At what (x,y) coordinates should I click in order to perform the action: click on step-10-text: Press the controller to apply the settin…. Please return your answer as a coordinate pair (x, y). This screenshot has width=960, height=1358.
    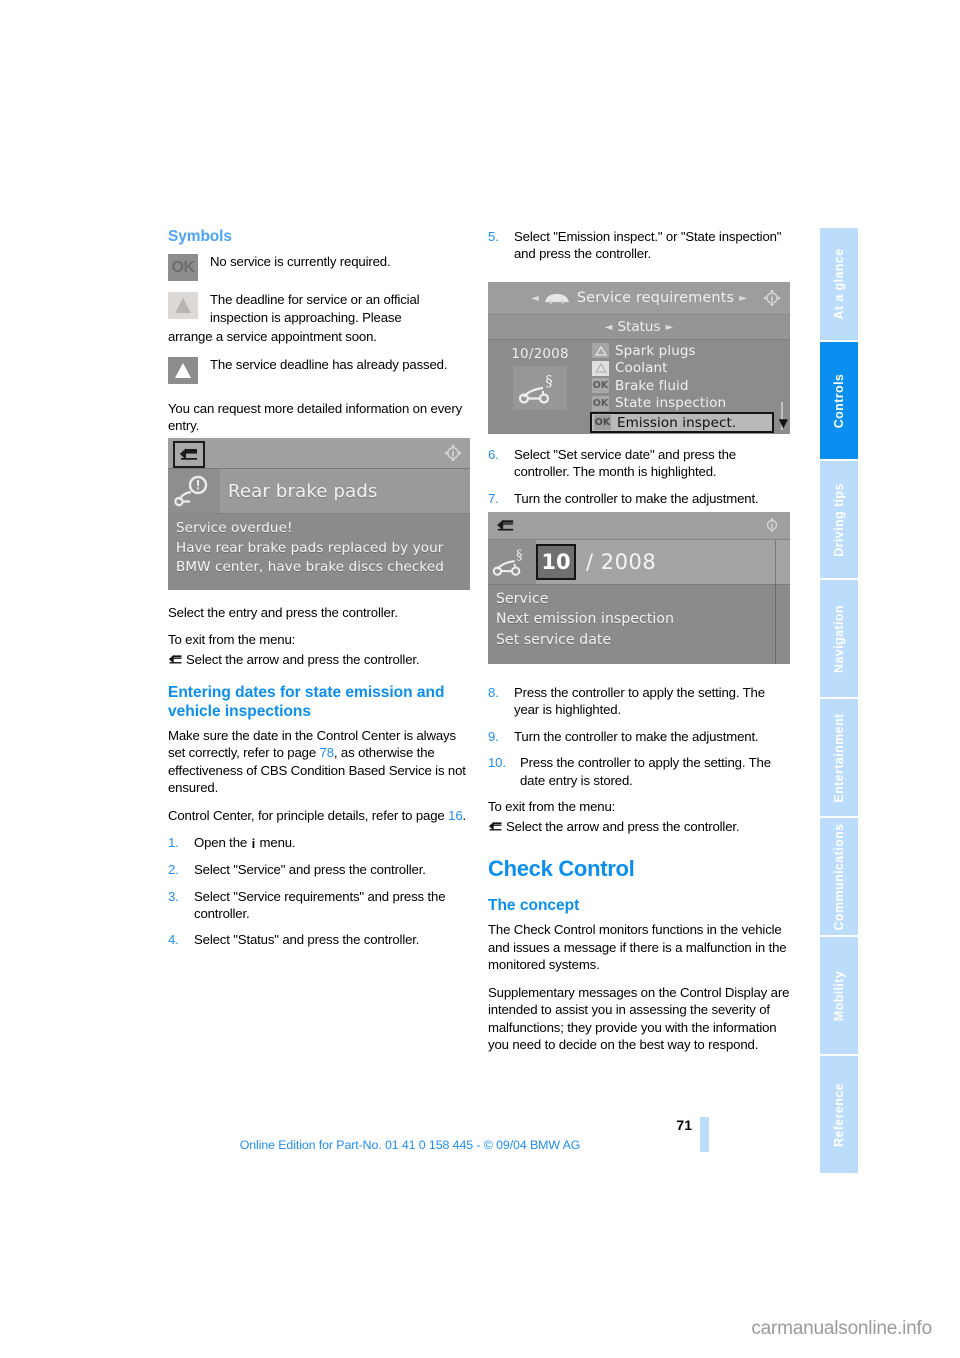
    Looking at the image, I should click on (645, 771).